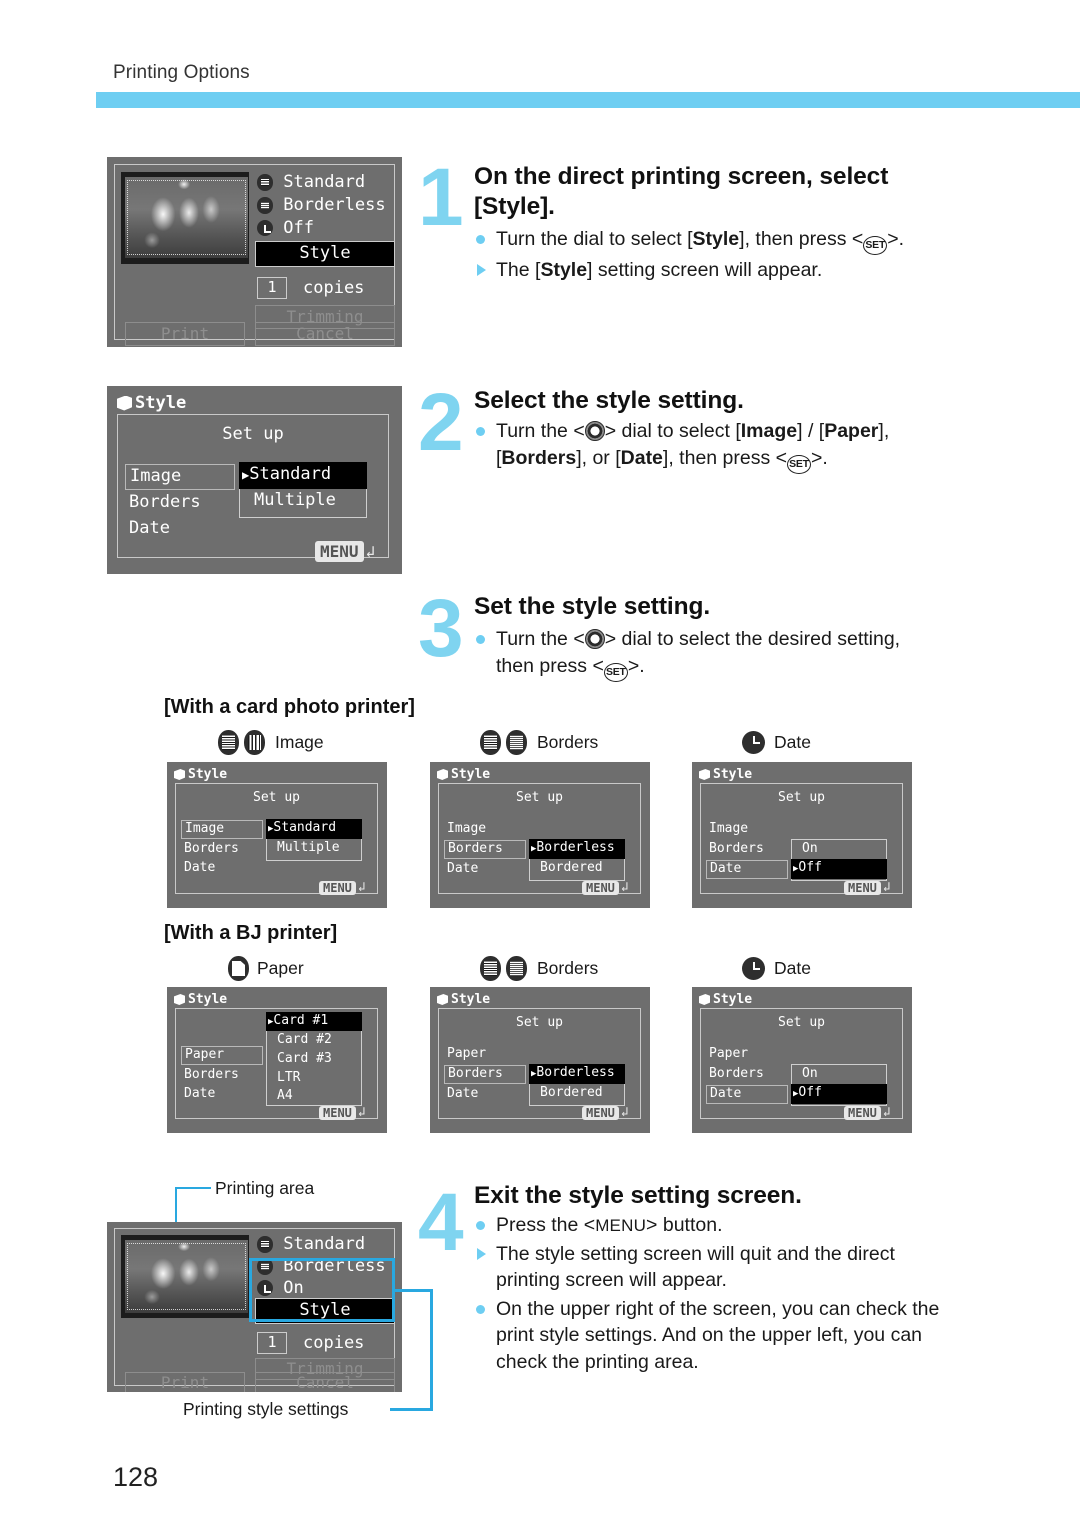 This screenshot has width=1080, height=1529. What do you see at coordinates (185, 218) in the screenshot?
I see `photo-thumbnail` at bounding box center [185, 218].